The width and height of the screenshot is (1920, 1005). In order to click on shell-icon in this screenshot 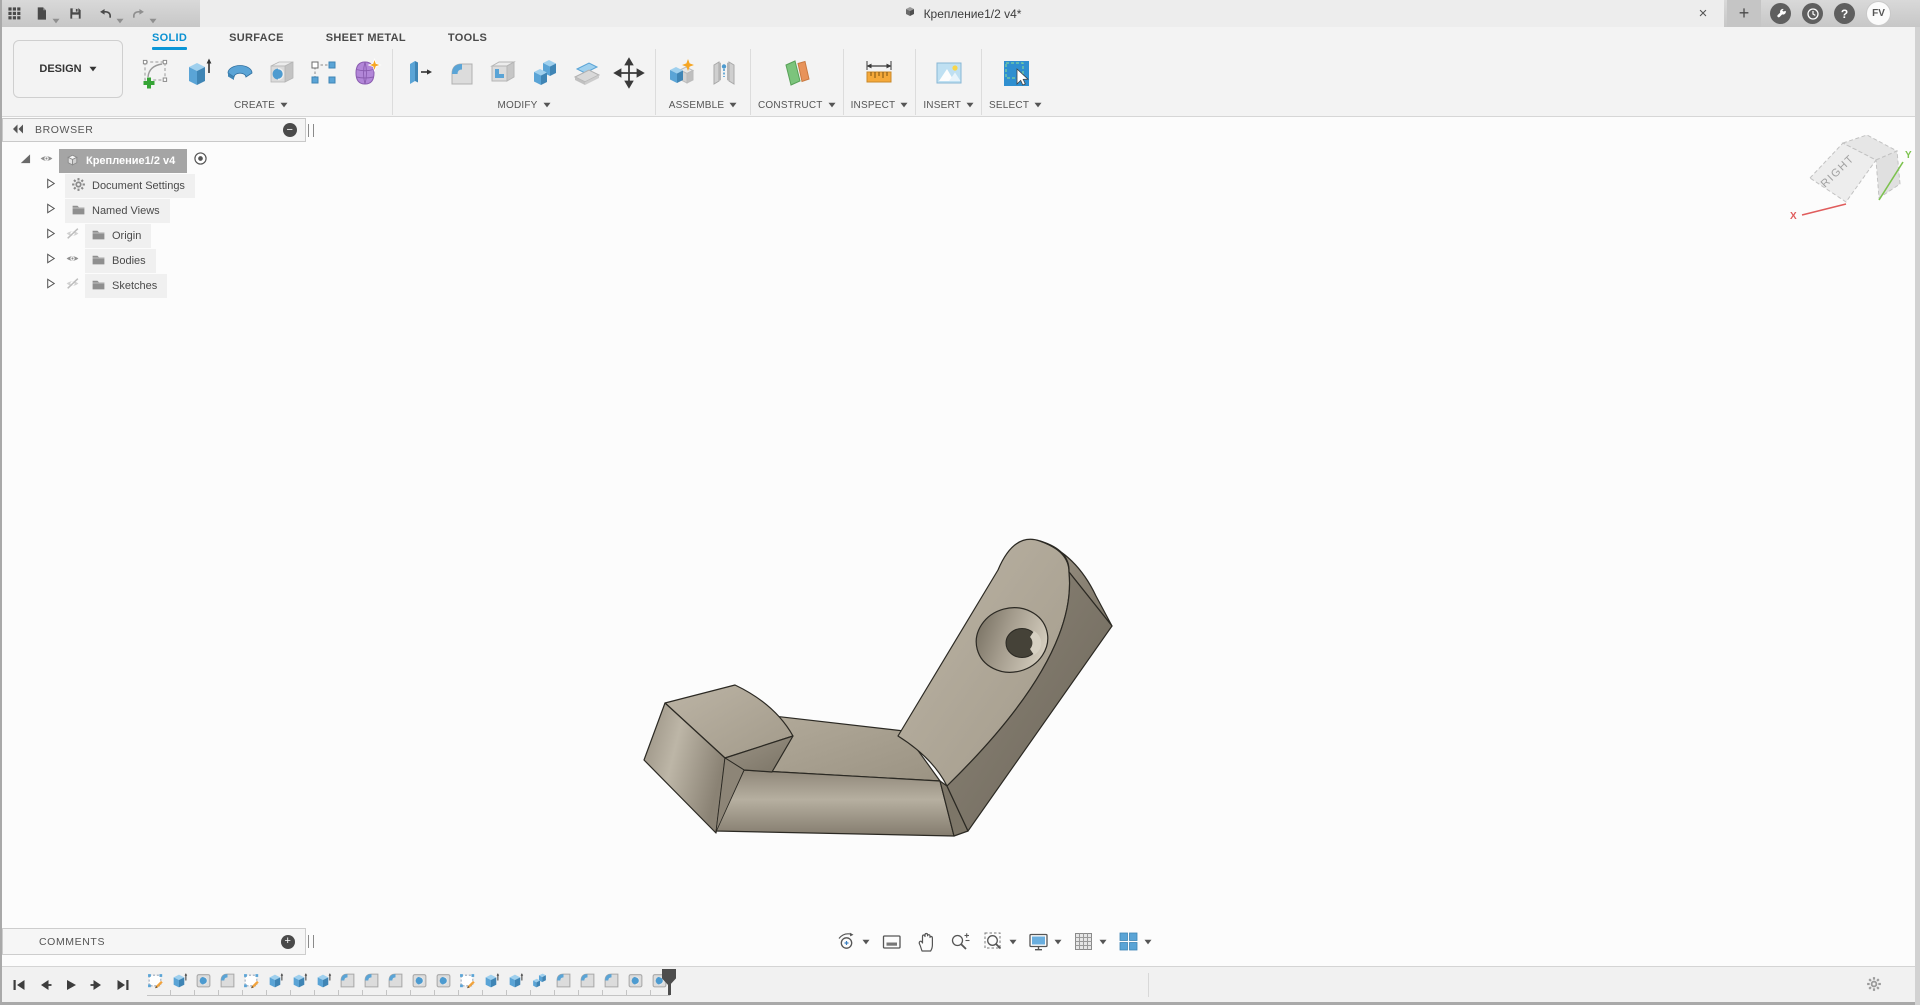, I will do `click(503, 73)`.